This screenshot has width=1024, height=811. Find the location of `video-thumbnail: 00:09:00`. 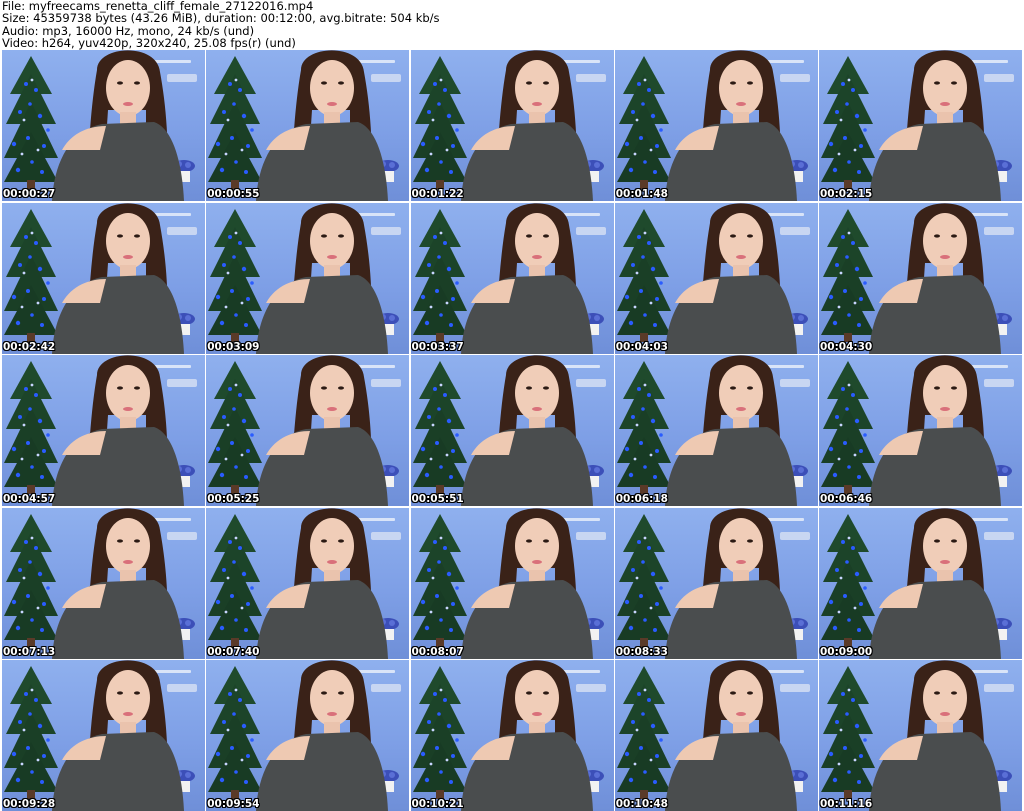

video-thumbnail: 00:09:00 is located at coordinates (920, 583).